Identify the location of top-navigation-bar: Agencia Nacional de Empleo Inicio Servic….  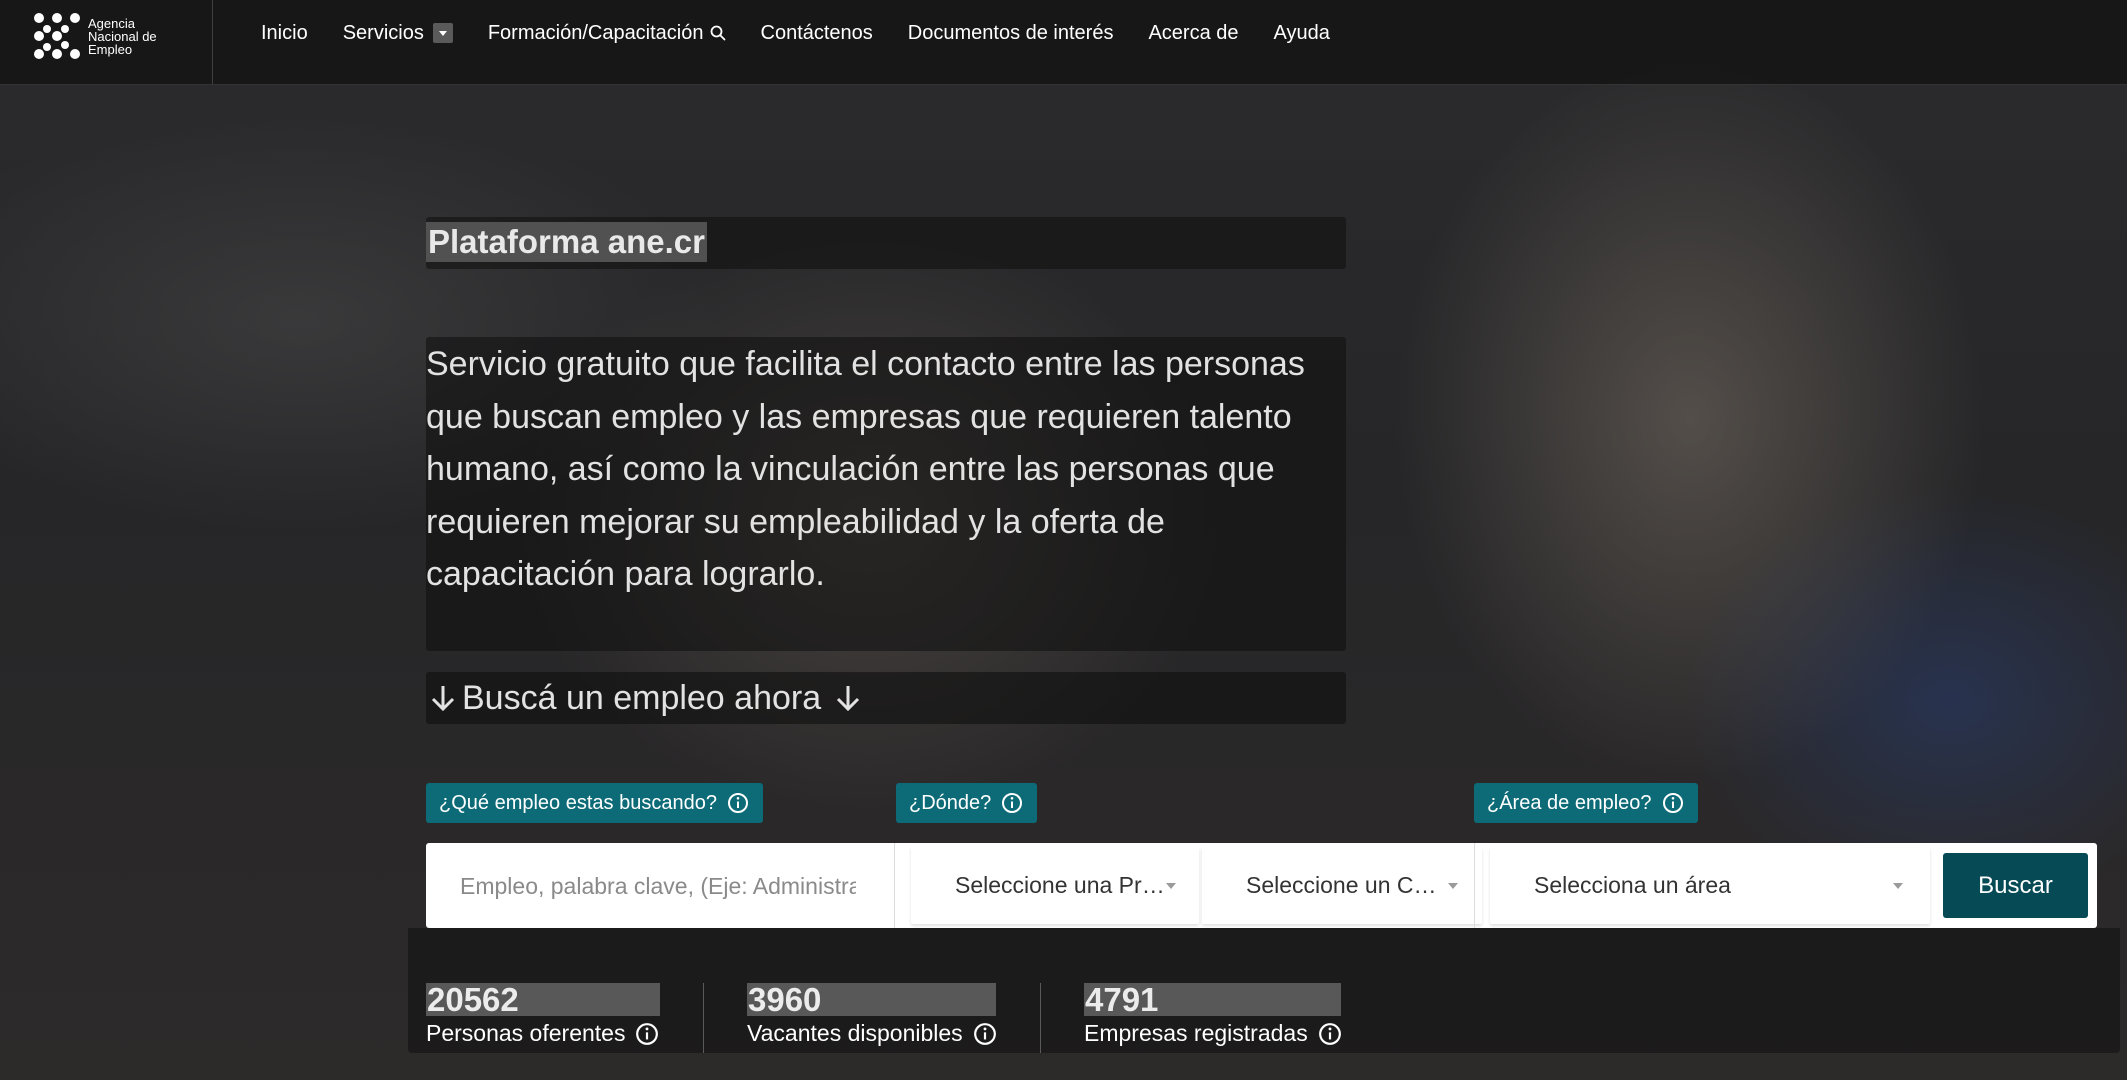
(1063, 42).